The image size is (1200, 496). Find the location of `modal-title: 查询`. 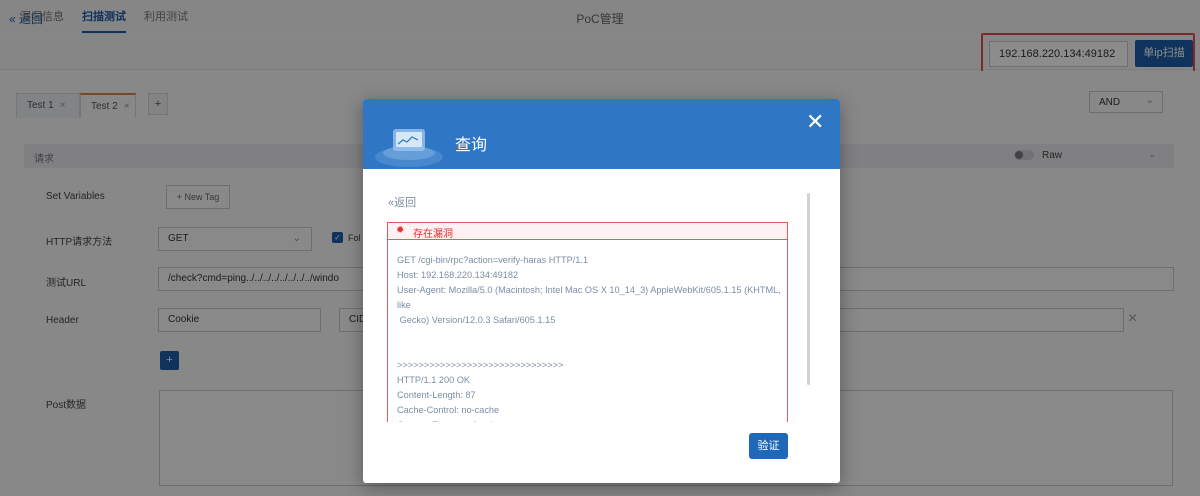

modal-title: 查询 is located at coordinates (471, 145).